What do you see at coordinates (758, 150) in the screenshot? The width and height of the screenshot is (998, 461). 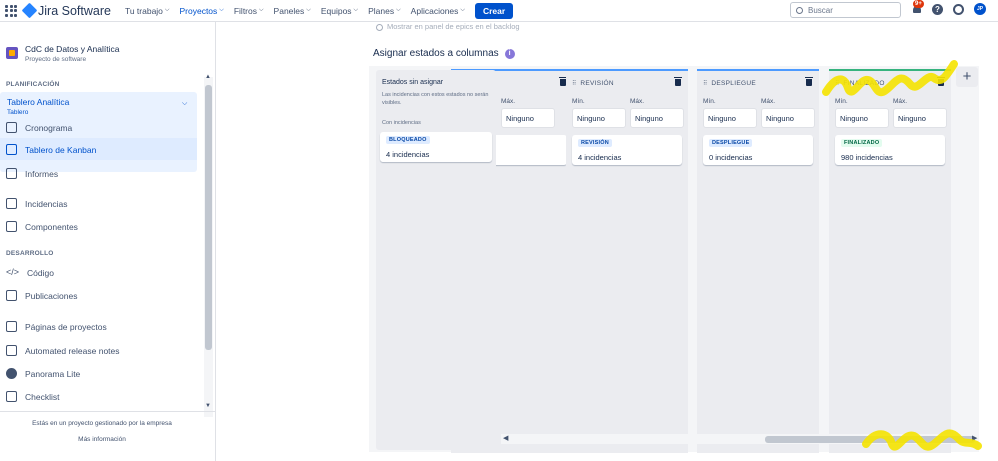 I see `status-card: DESPLIEGUE 0 incidencias` at bounding box center [758, 150].